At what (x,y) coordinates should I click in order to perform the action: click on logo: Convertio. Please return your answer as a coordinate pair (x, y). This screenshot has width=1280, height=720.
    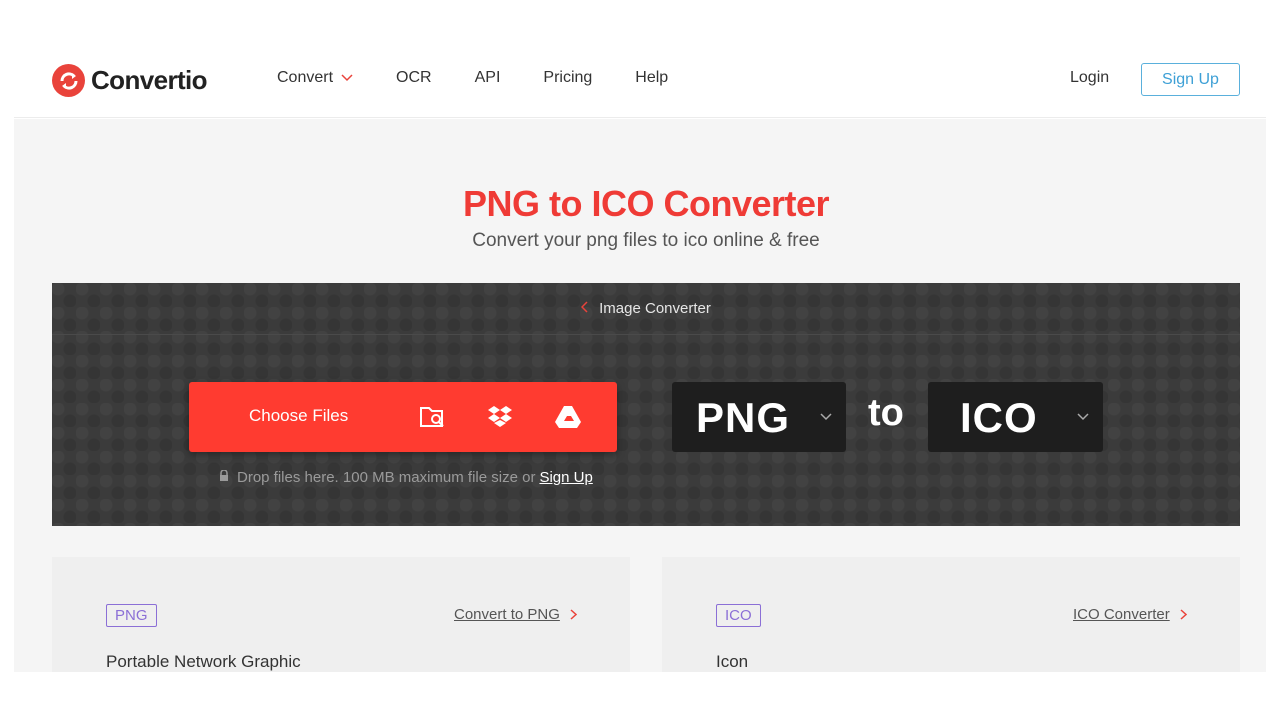
    Looking at the image, I should click on (130, 80).